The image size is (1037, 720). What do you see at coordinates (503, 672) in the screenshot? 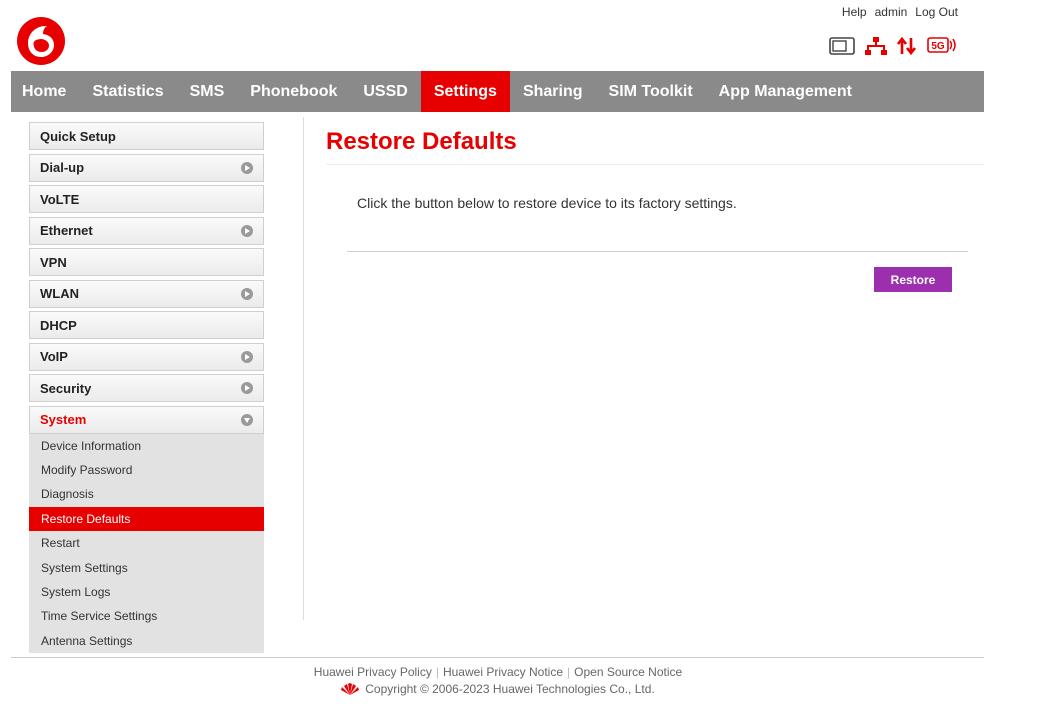
I see `privacy-notice-link: Huawei Privacy Notice` at bounding box center [503, 672].